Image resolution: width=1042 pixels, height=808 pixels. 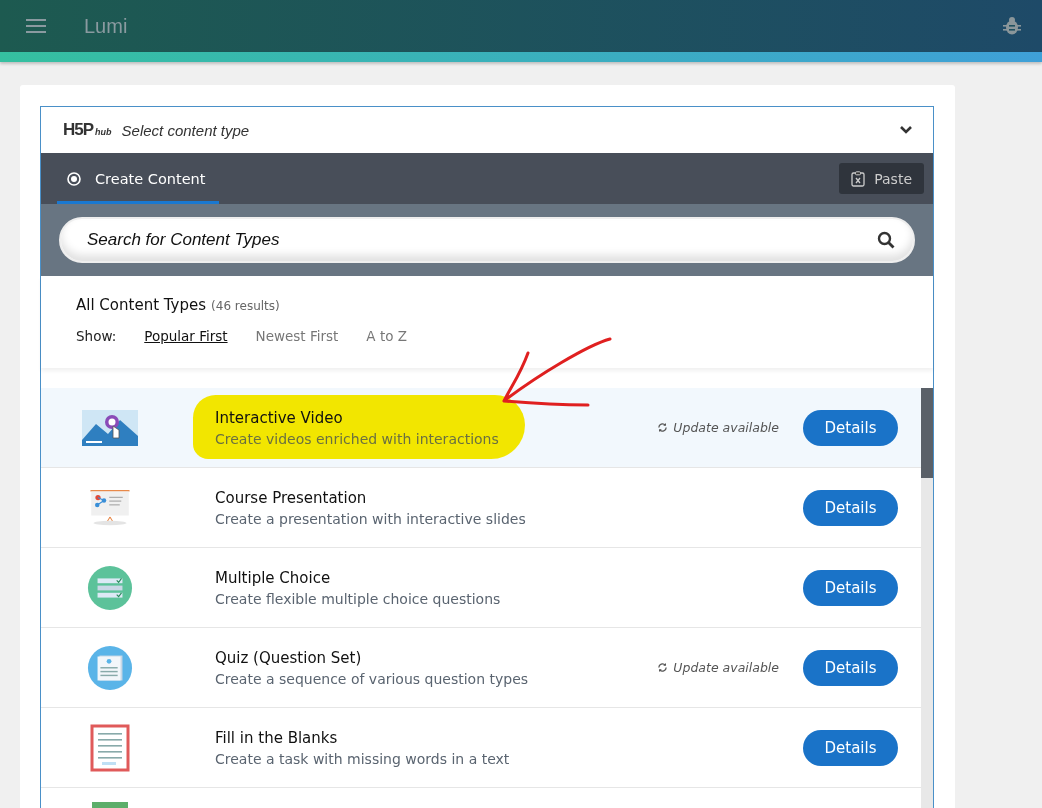 What do you see at coordinates (358, 598) in the screenshot?
I see `content-type-description: Create flexible multiple choice questions` at bounding box center [358, 598].